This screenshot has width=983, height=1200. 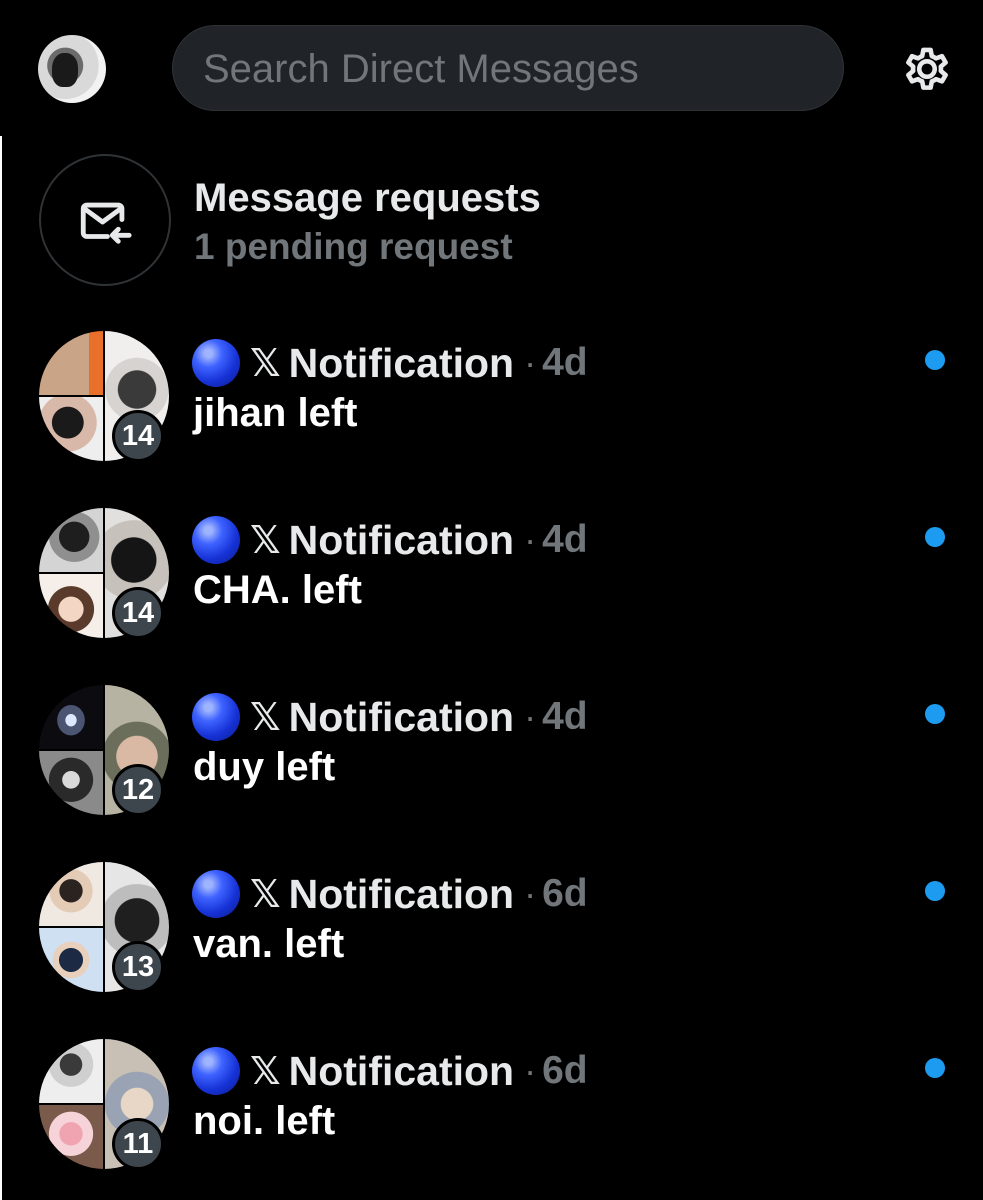 I want to click on conversation-row: 11 𝕏 Notification · 6d noi. left, so click(x=491, y=1119).